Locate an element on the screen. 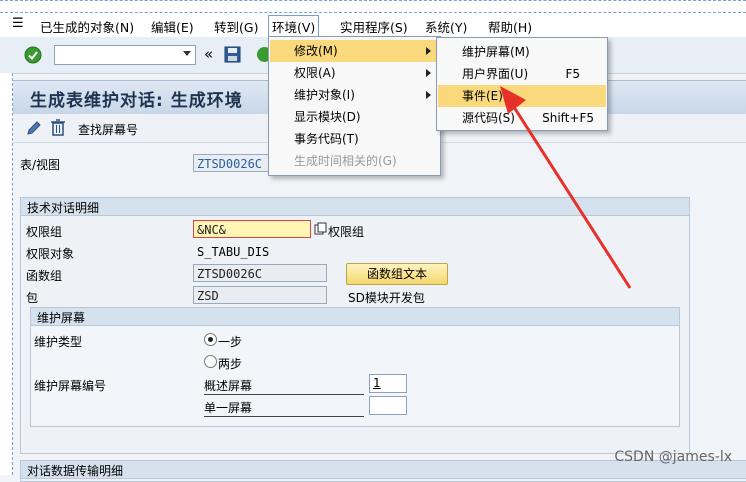 The height and width of the screenshot is (482, 746). overview-screen-input: 1 is located at coordinates (388, 383).